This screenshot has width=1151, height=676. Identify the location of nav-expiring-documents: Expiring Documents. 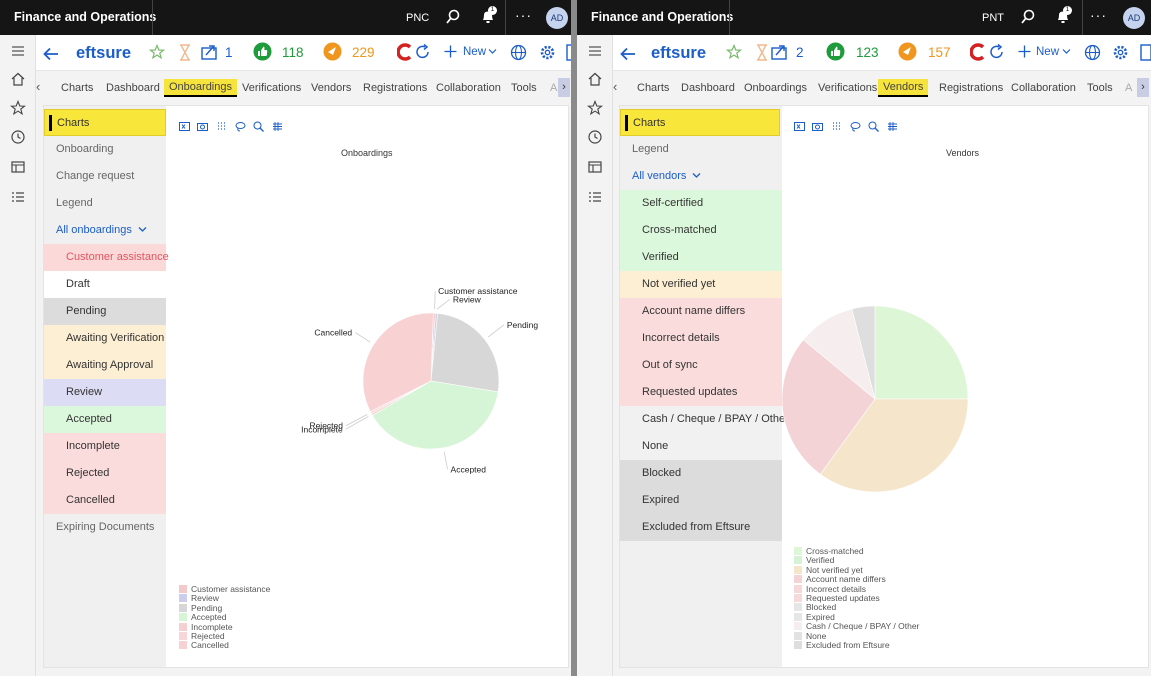
(105, 527).